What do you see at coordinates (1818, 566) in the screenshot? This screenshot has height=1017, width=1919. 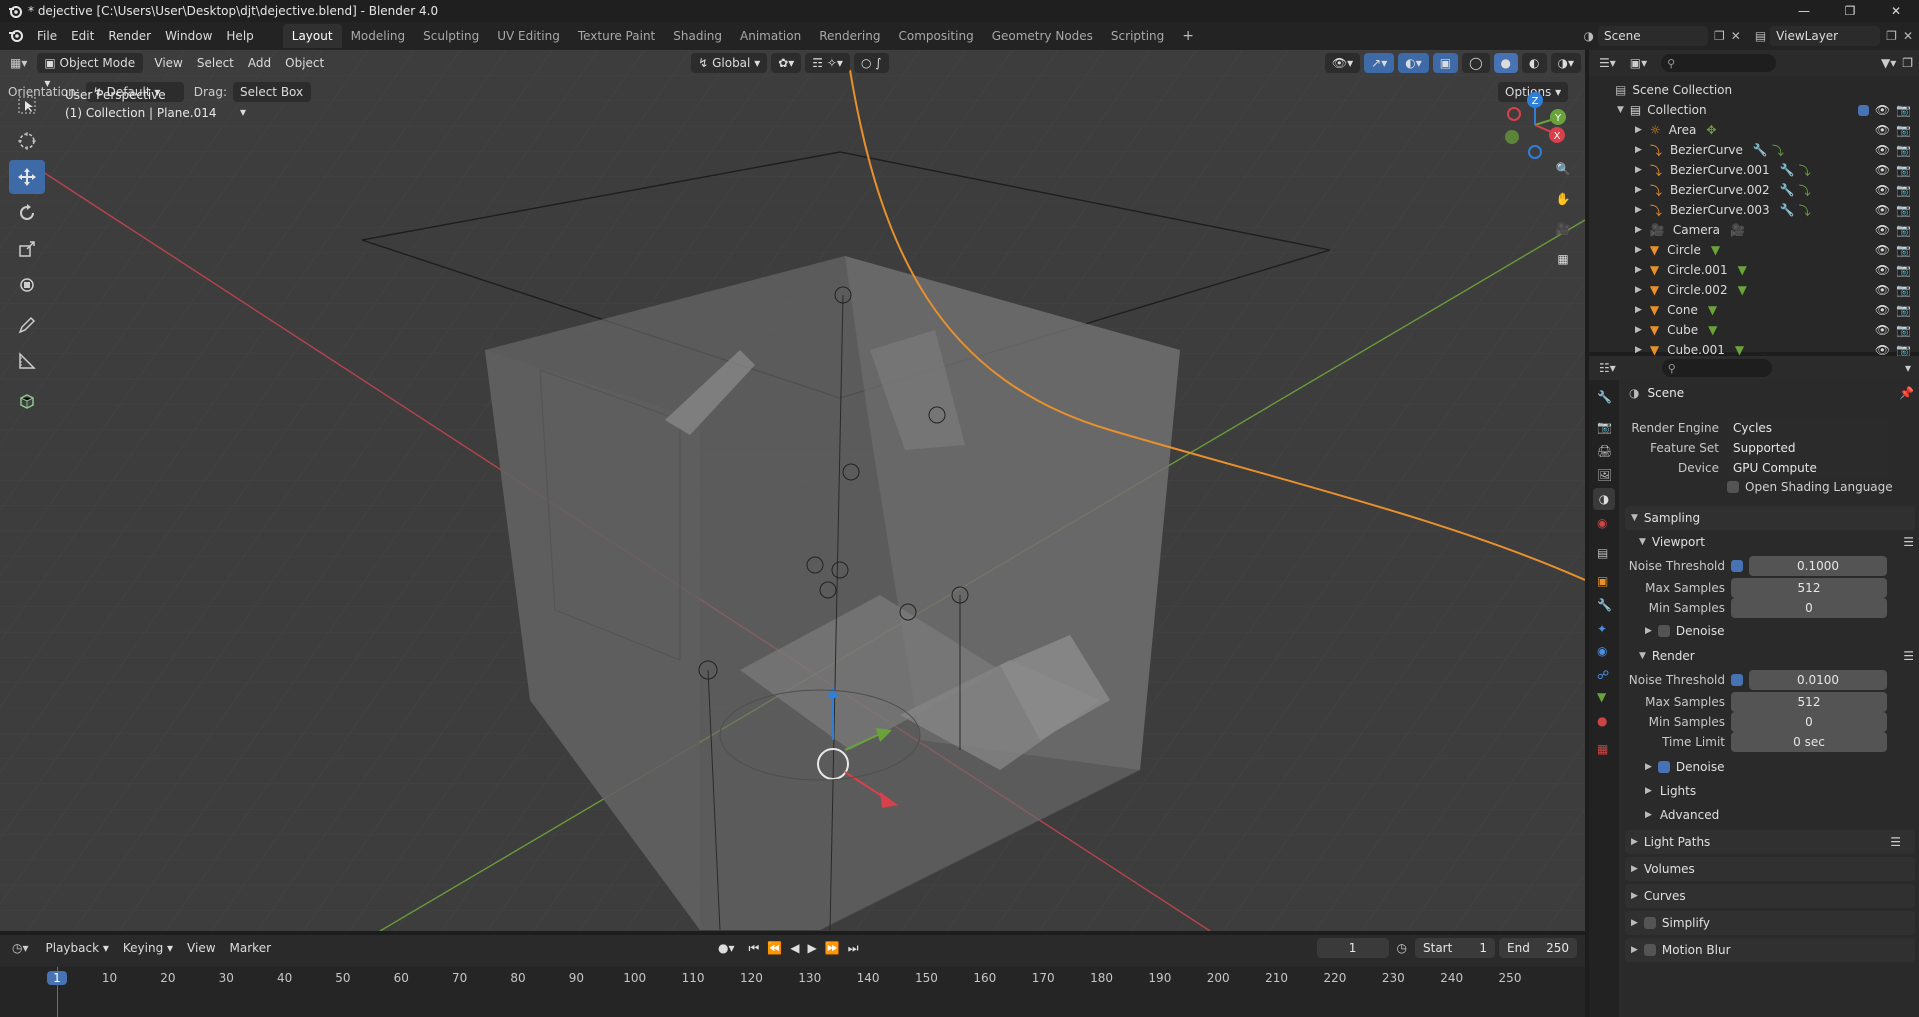 I see `viewport-noise-threshold-field: 0.1000` at bounding box center [1818, 566].